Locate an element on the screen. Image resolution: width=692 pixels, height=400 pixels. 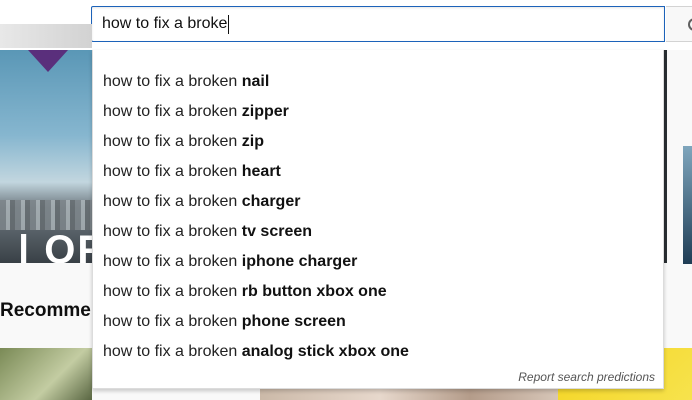
suggestion-completion: tv screen is located at coordinates (277, 231).